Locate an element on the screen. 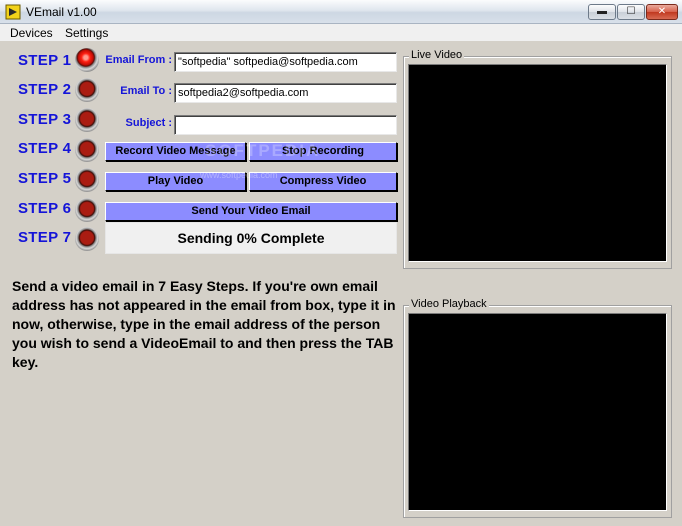 Image resolution: width=682 pixels, height=526 pixels. step-6-label: STEP 6 is located at coordinates (45, 208).